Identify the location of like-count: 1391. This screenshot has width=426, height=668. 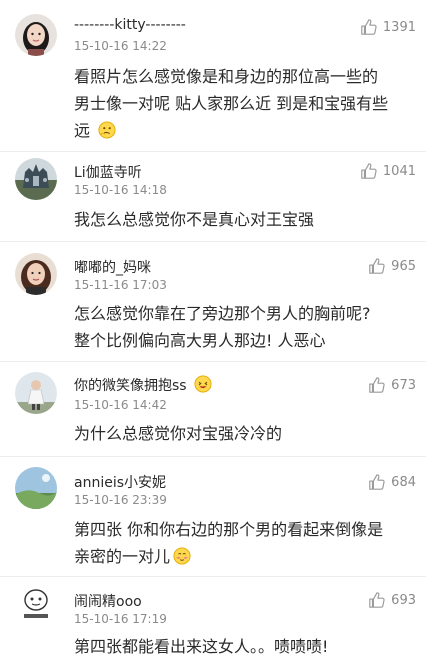
(399, 27).